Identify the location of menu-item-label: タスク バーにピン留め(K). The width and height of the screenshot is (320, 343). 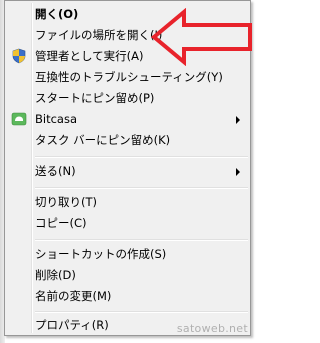
(103, 140).